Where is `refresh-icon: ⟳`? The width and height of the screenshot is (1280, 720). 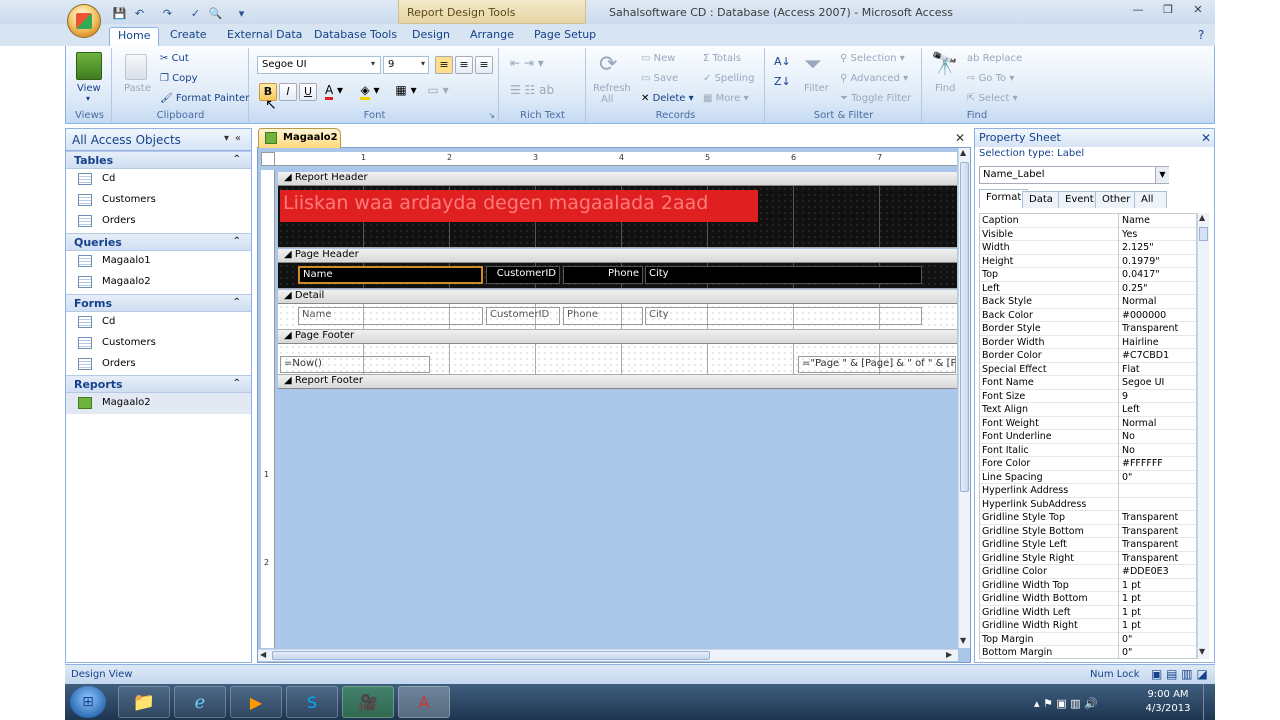 refresh-icon: ⟳ is located at coordinates (608, 64).